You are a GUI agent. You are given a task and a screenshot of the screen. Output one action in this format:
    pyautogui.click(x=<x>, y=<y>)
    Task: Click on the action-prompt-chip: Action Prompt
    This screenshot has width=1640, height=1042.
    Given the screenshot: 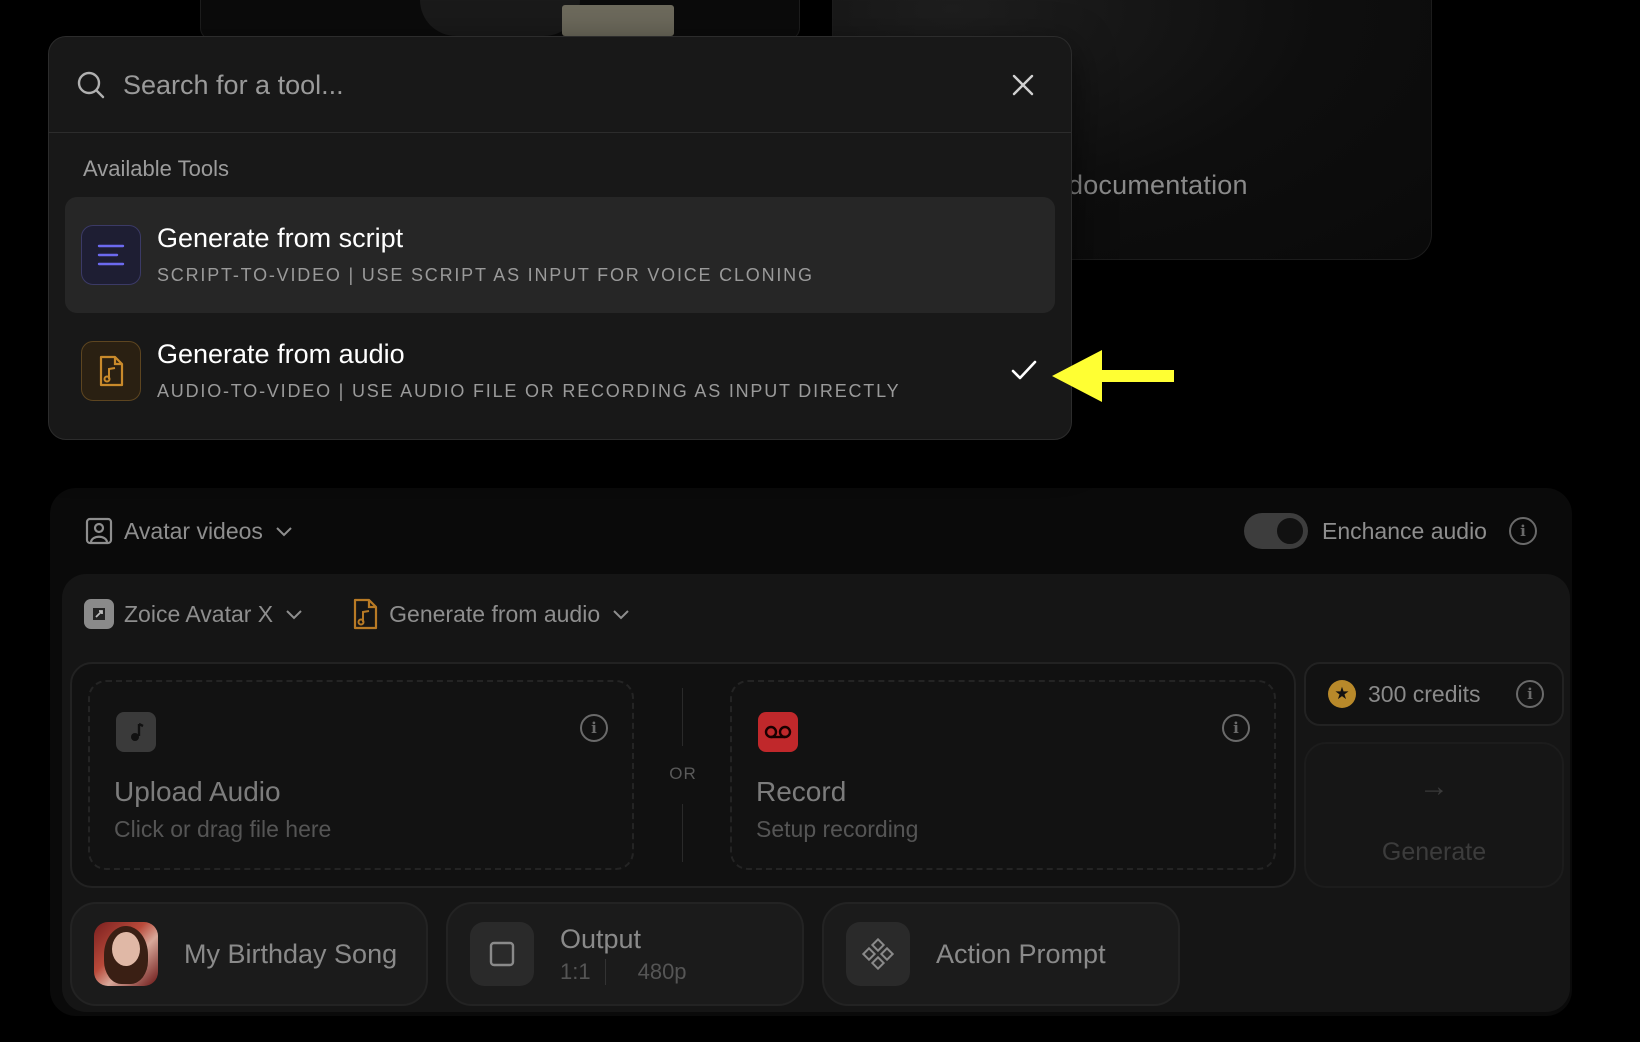 What is the action you would take?
    pyautogui.click(x=1001, y=954)
    